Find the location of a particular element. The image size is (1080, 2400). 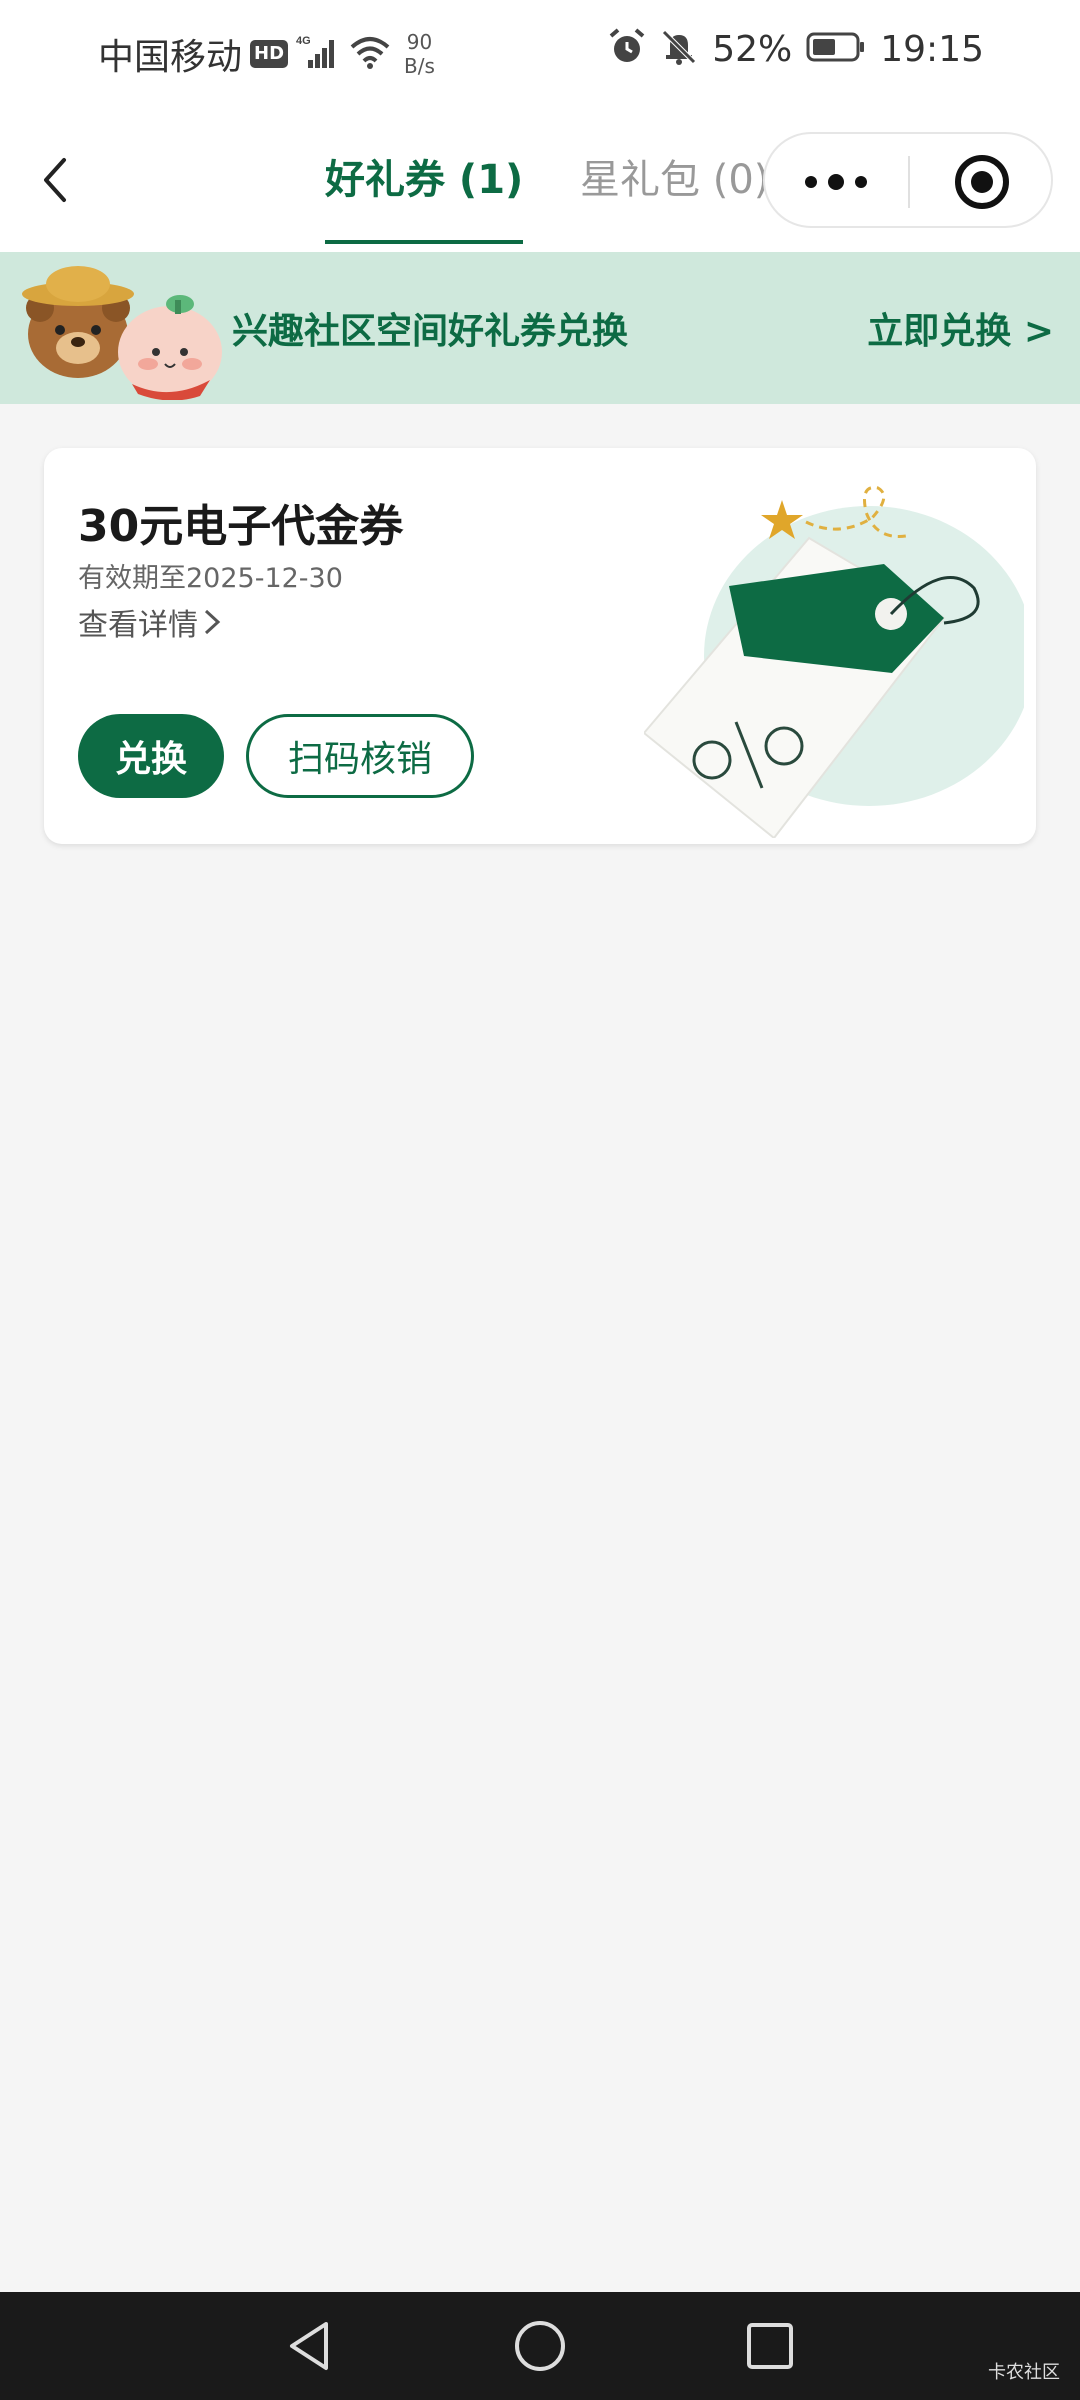

back-button is located at coordinates (60, 180).